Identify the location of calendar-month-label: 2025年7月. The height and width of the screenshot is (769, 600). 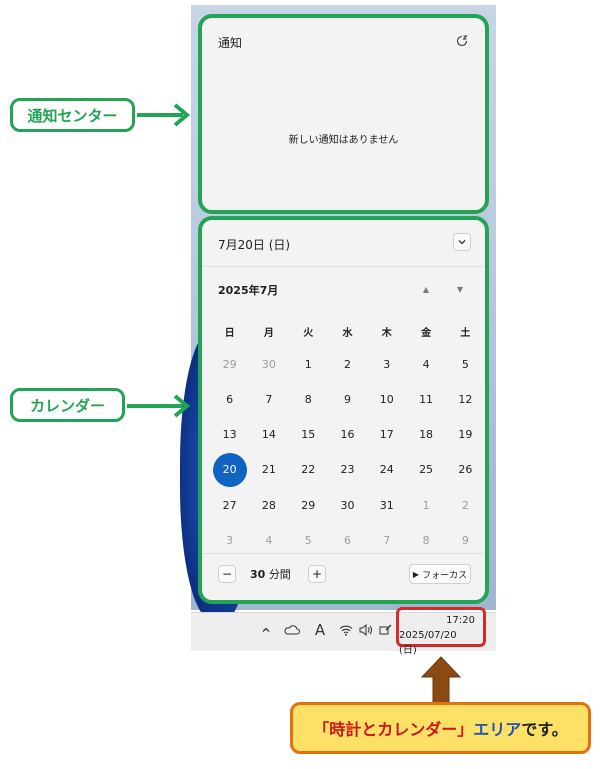
(248, 290).